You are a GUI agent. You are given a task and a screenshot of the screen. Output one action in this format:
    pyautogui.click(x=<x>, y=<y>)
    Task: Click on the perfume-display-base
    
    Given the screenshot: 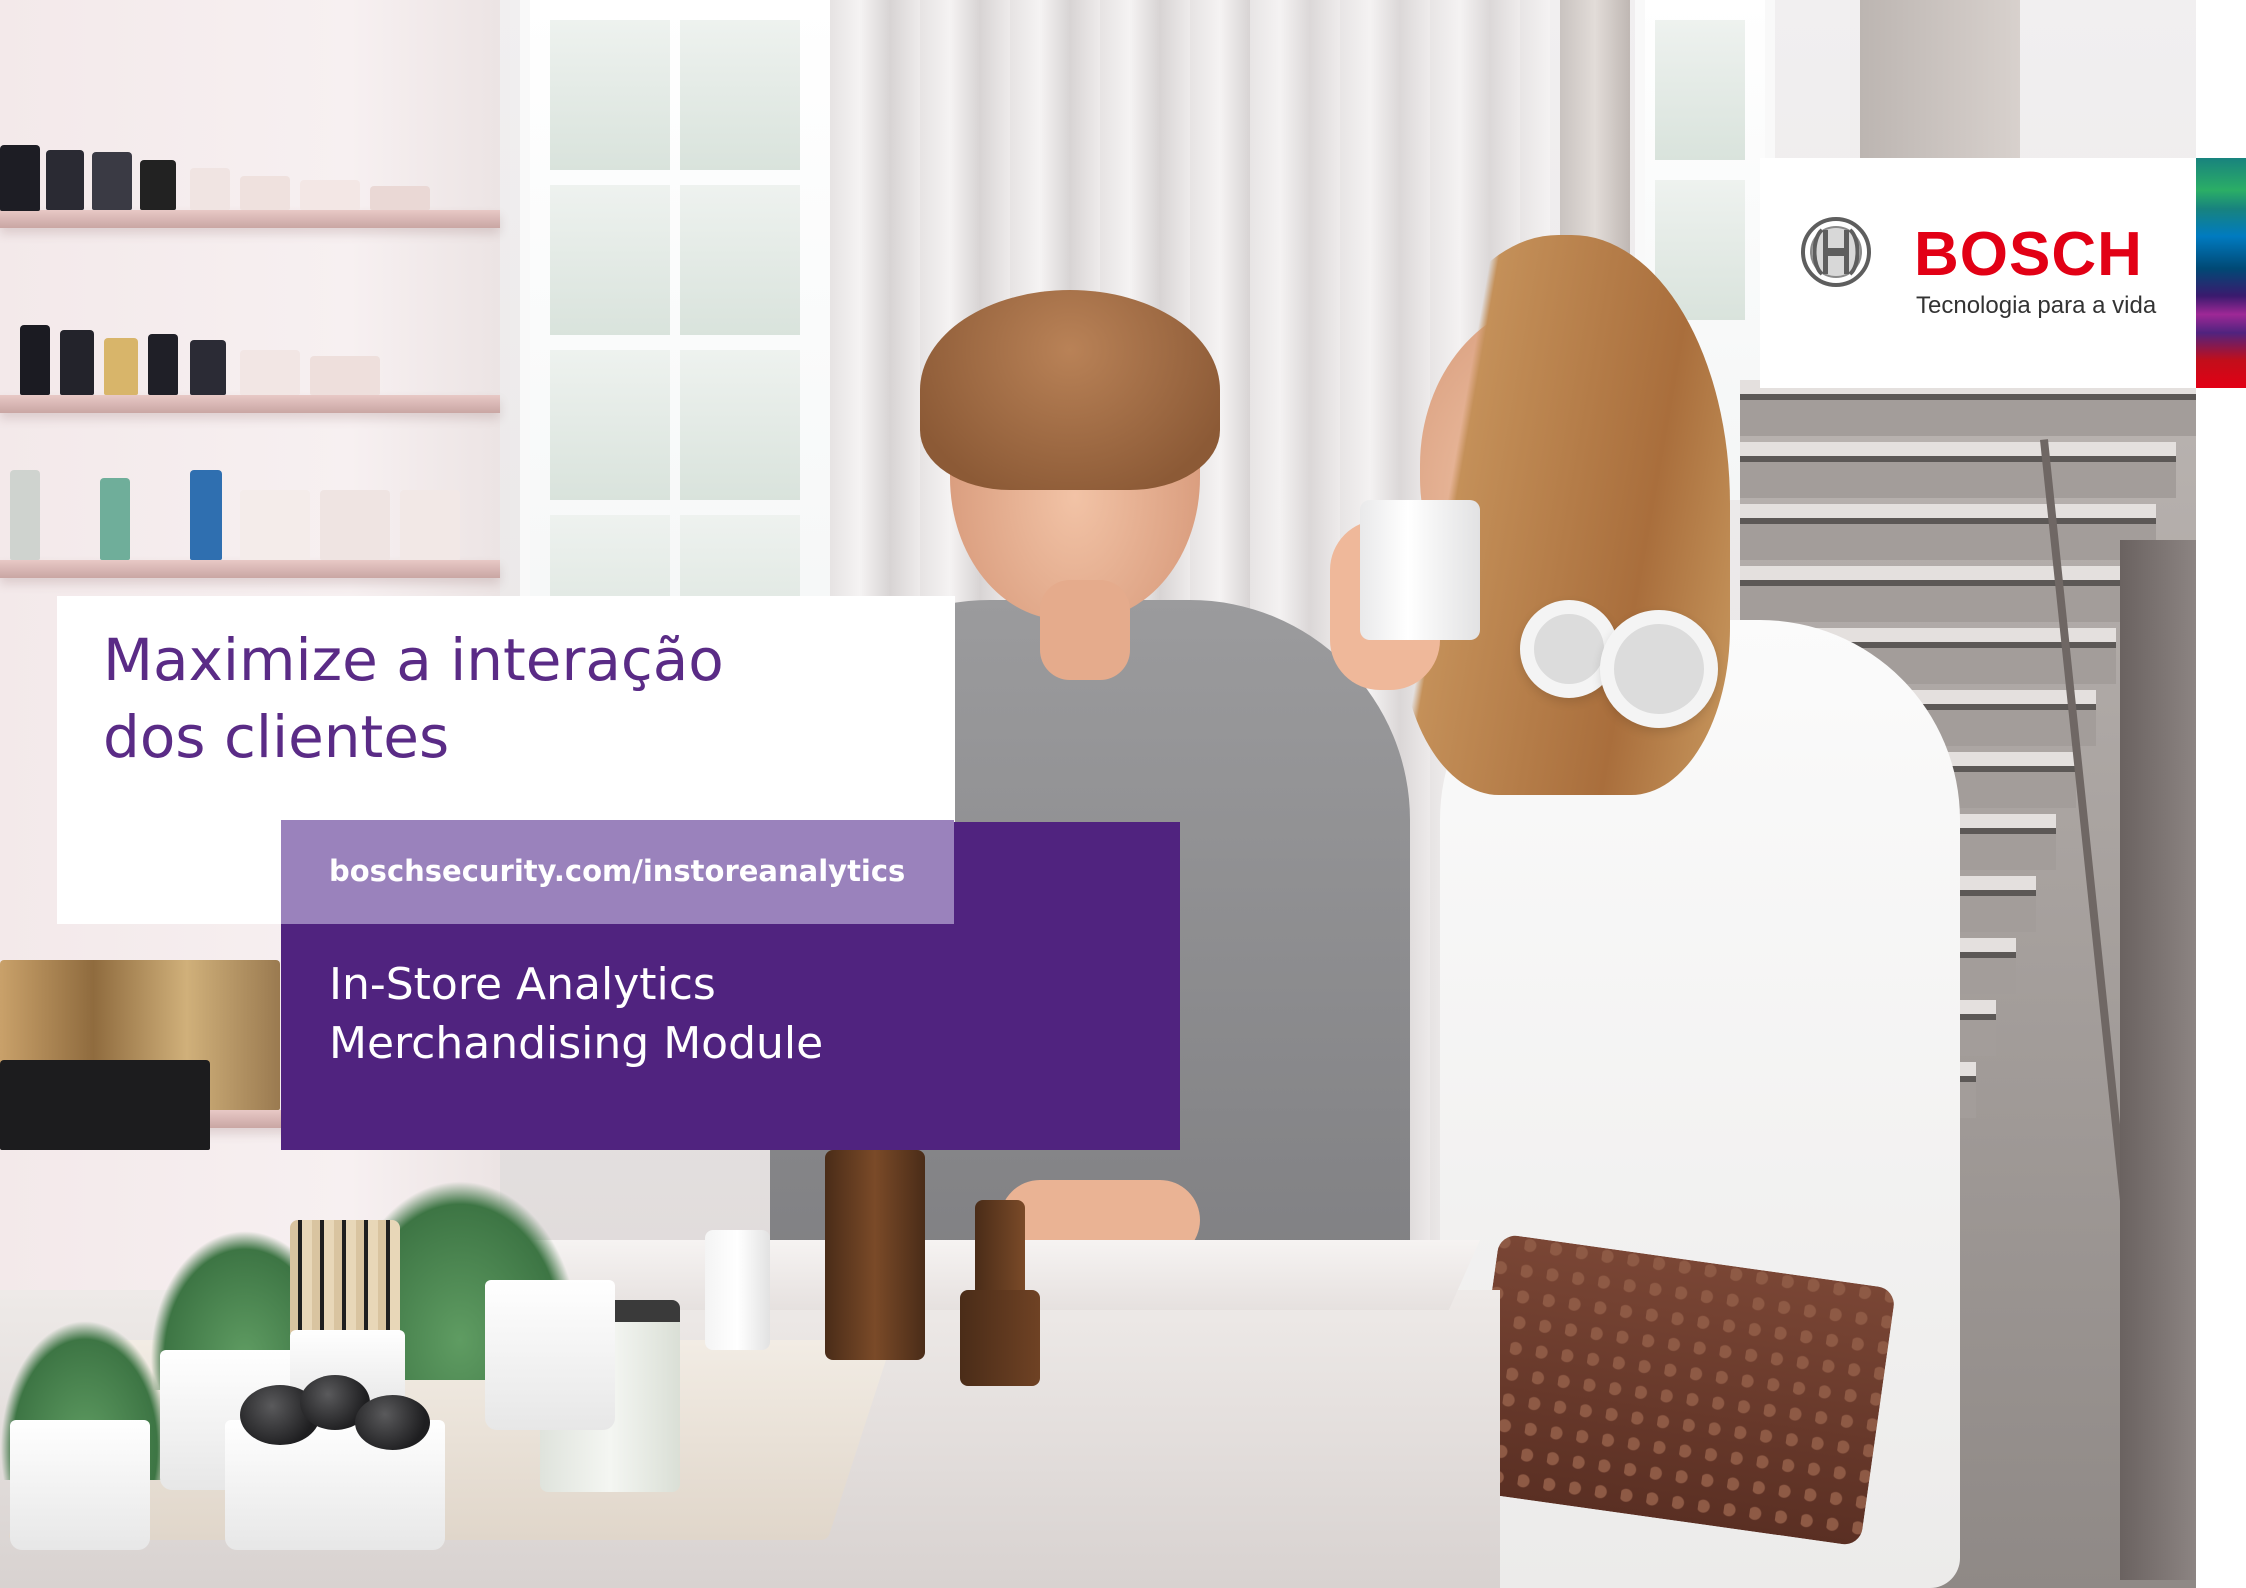 What is the action you would take?
    pyautogui.click(x=105, y=1105)
    